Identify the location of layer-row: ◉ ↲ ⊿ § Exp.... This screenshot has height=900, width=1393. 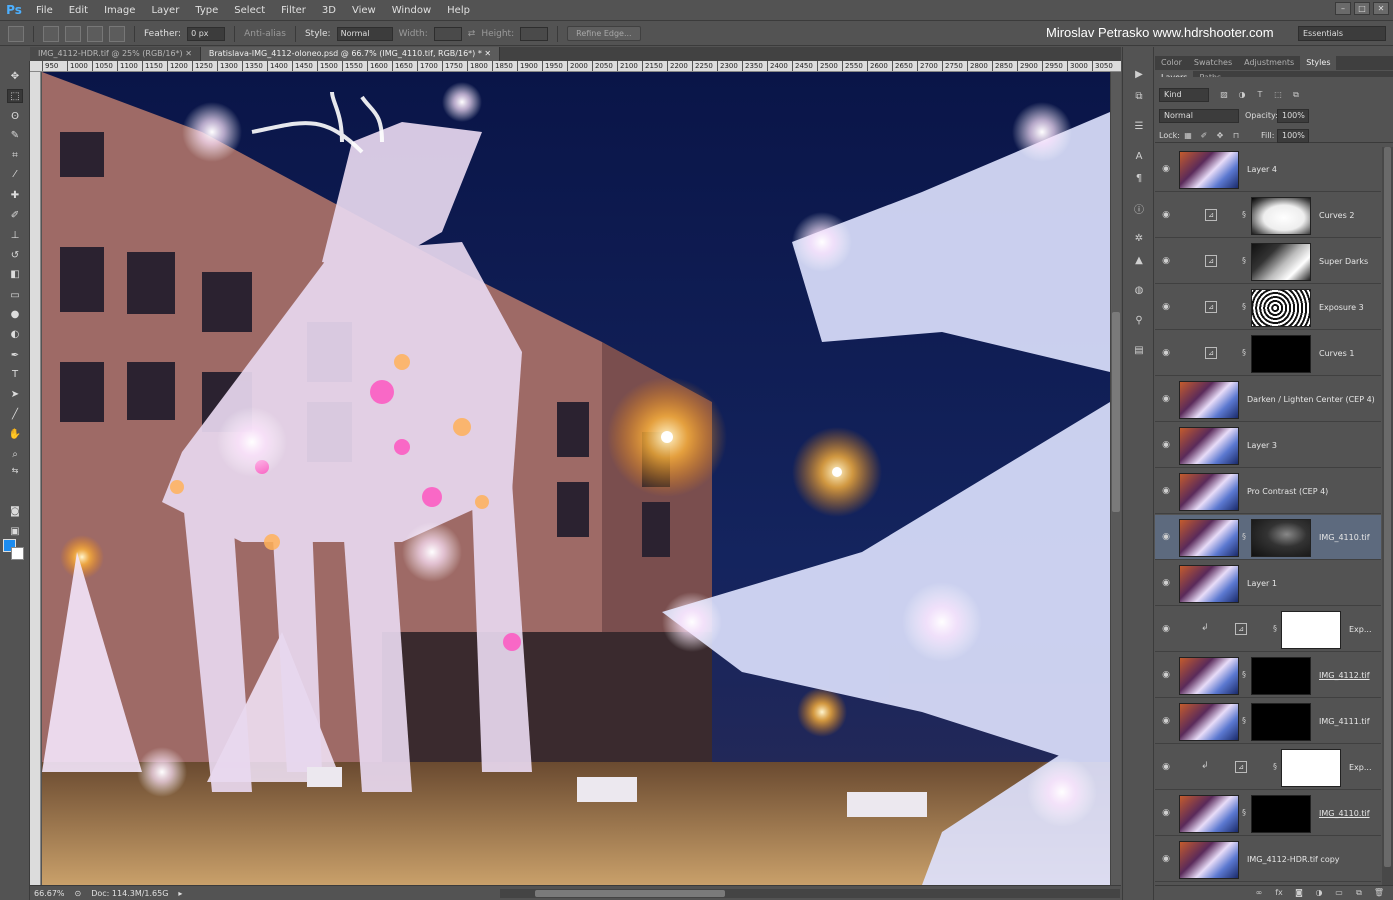
(1268, 629).